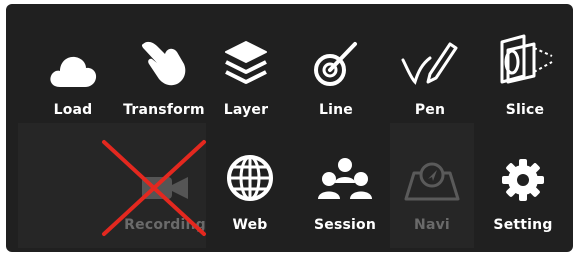 This screenshot has width=581, height=262. Describe the element at coordinates (246, 110) in the screenshot. I see `layer-label: Layer` at that location.